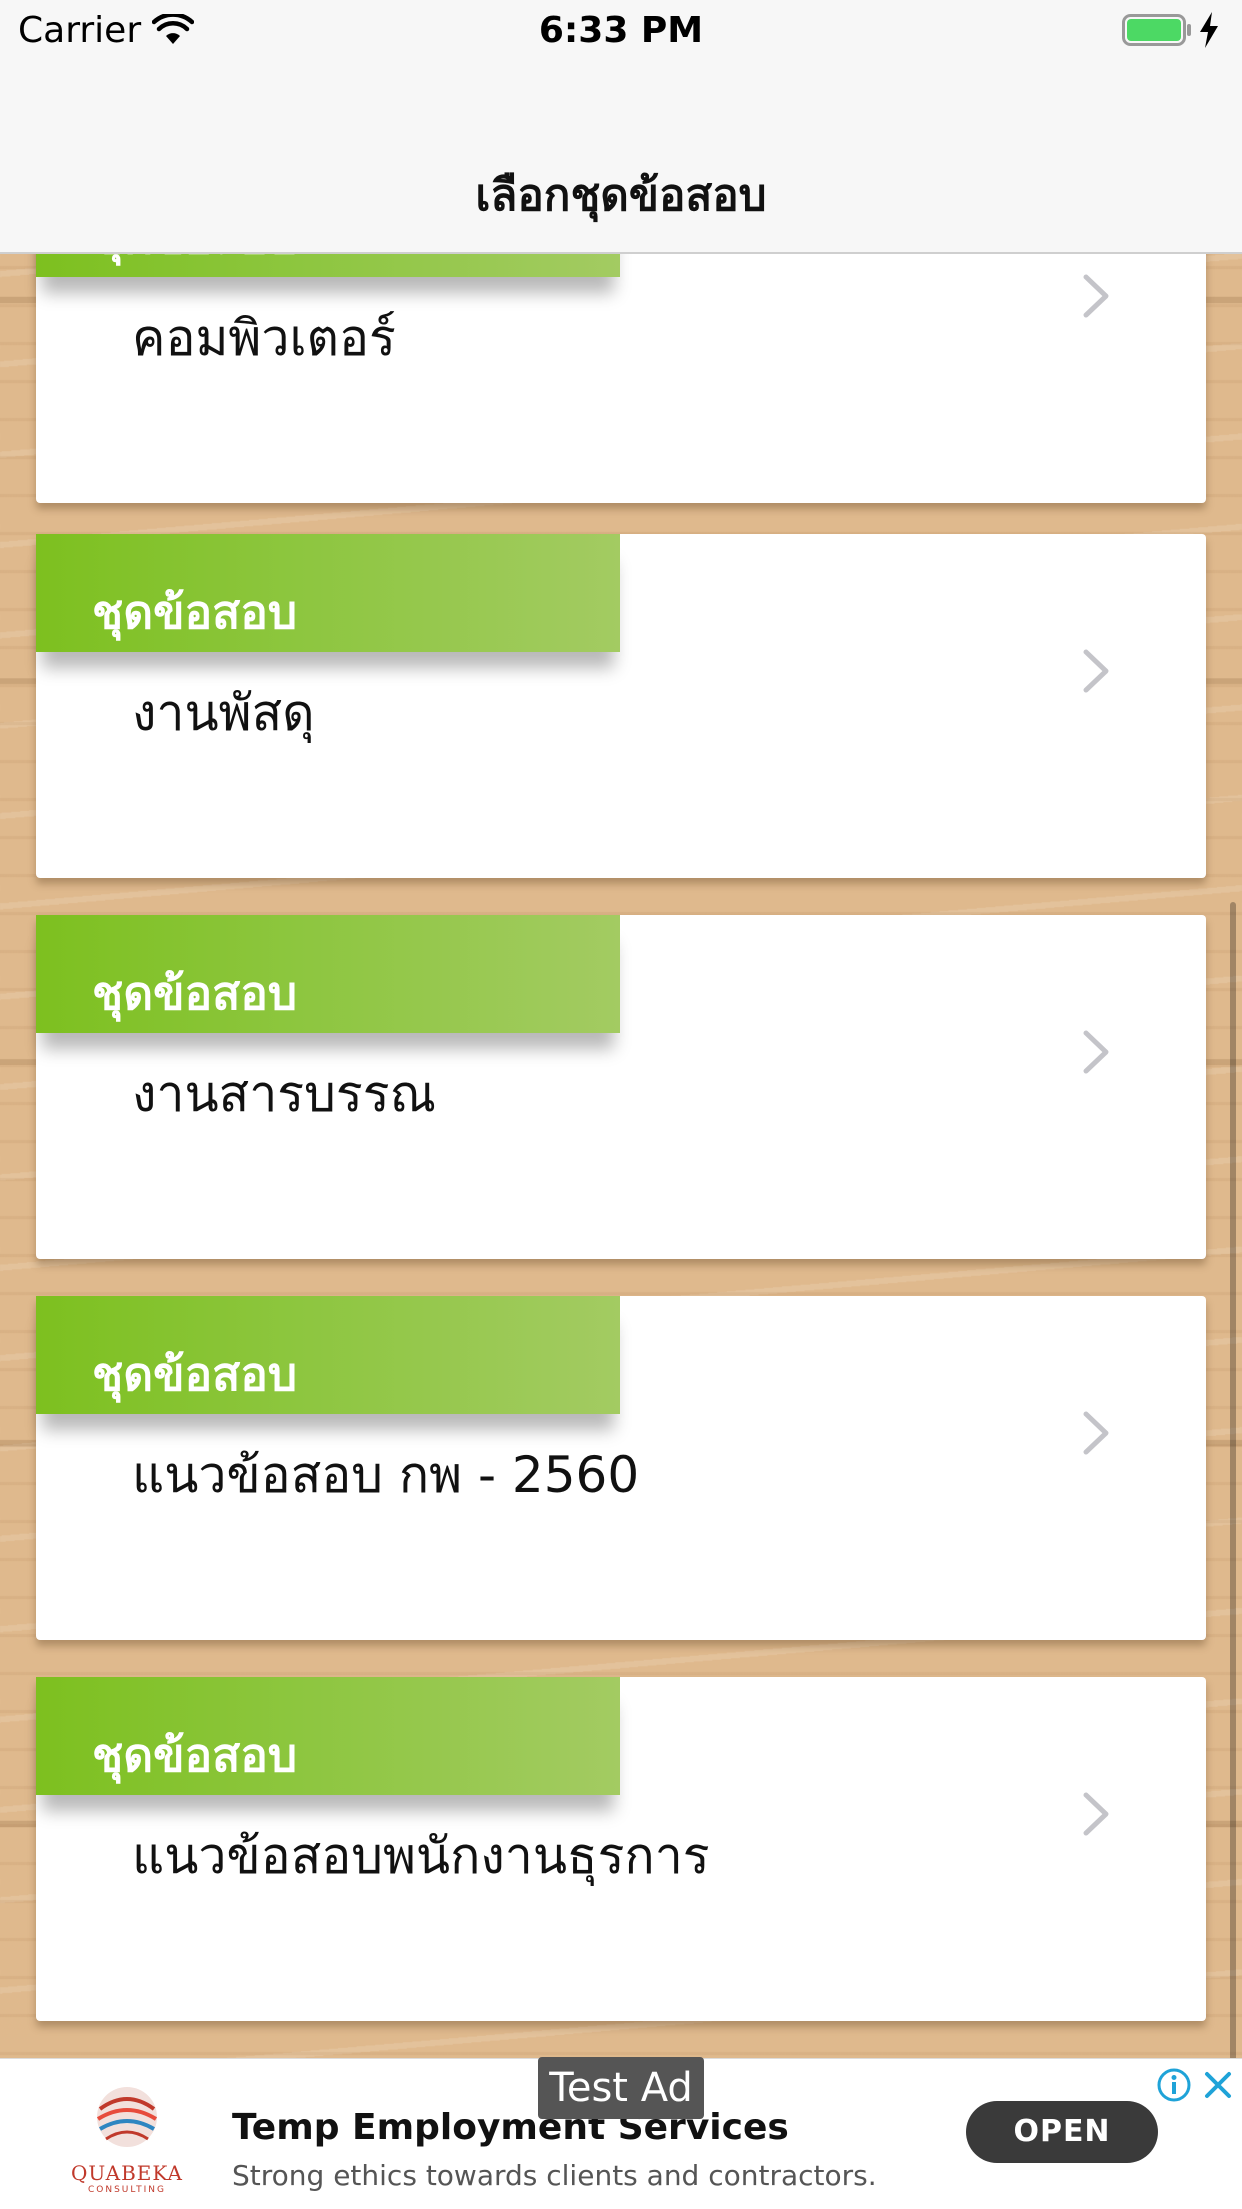 This screenshot has height=2209, width=1242. I want to click on close-icon, so click(1218, 2085).